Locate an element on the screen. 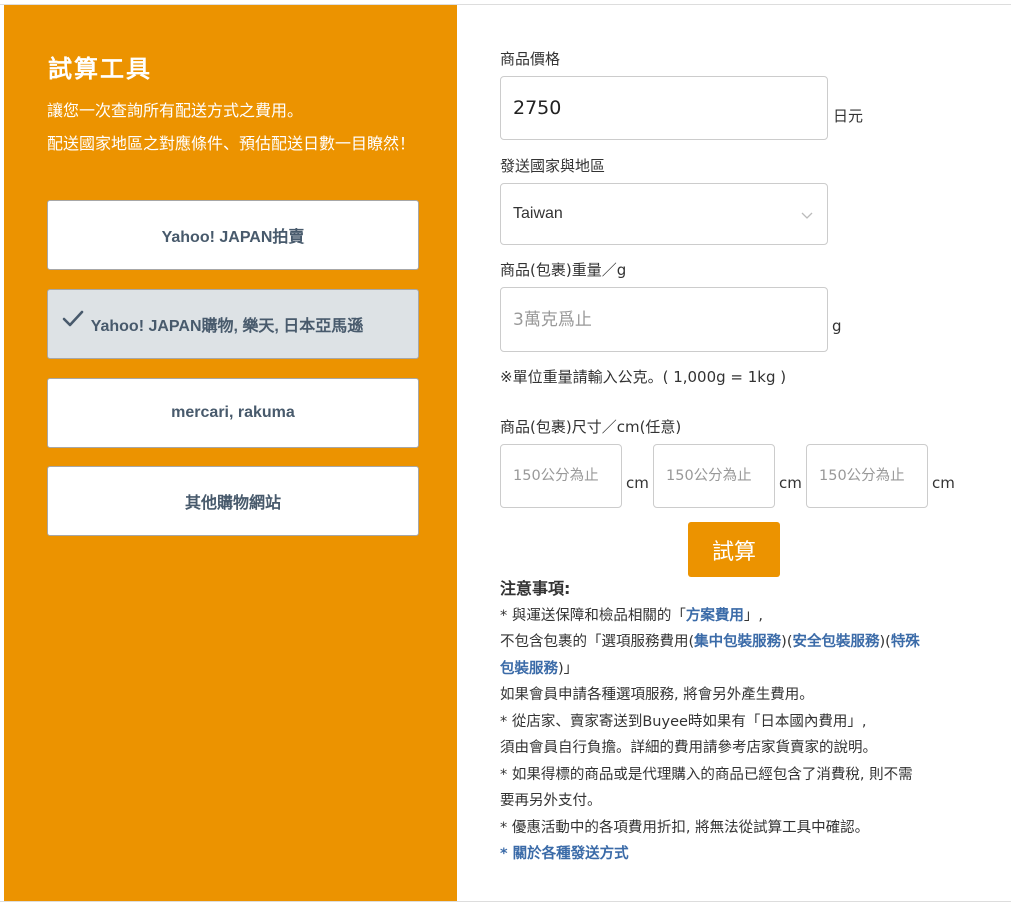 The height and width of the screenshot is (906, 1011). site-button-yahoo-shopping: Yahoo! JAPAN購物, 樂天, 日本亞馬遜 is located at coordinates (233, 324).